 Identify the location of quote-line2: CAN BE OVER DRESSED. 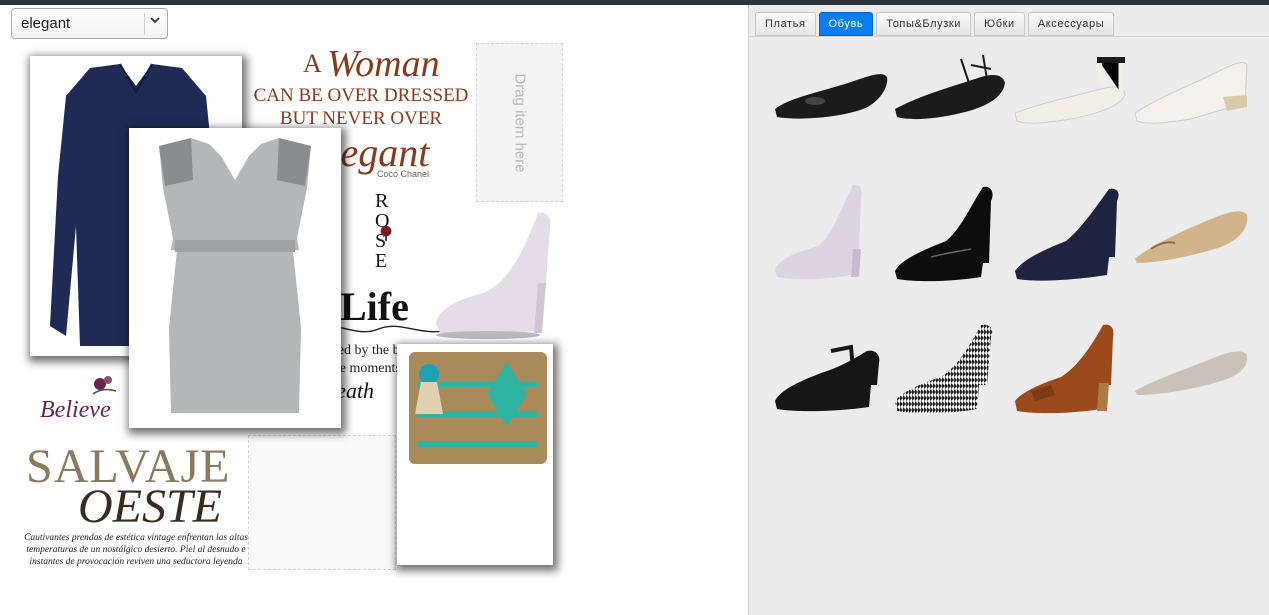
(361, 95).